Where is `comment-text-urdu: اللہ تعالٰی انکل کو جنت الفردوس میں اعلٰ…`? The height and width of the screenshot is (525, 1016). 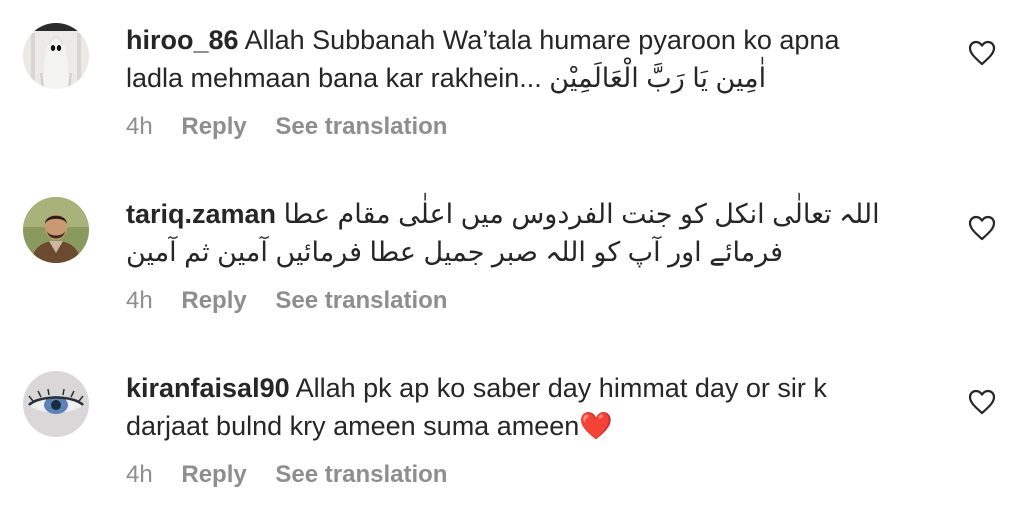 comment-text-urdu: اللہ تعالٰی انکل کو جنت الفردوس میں اعلٰ… is located at coordinates (581, 214).